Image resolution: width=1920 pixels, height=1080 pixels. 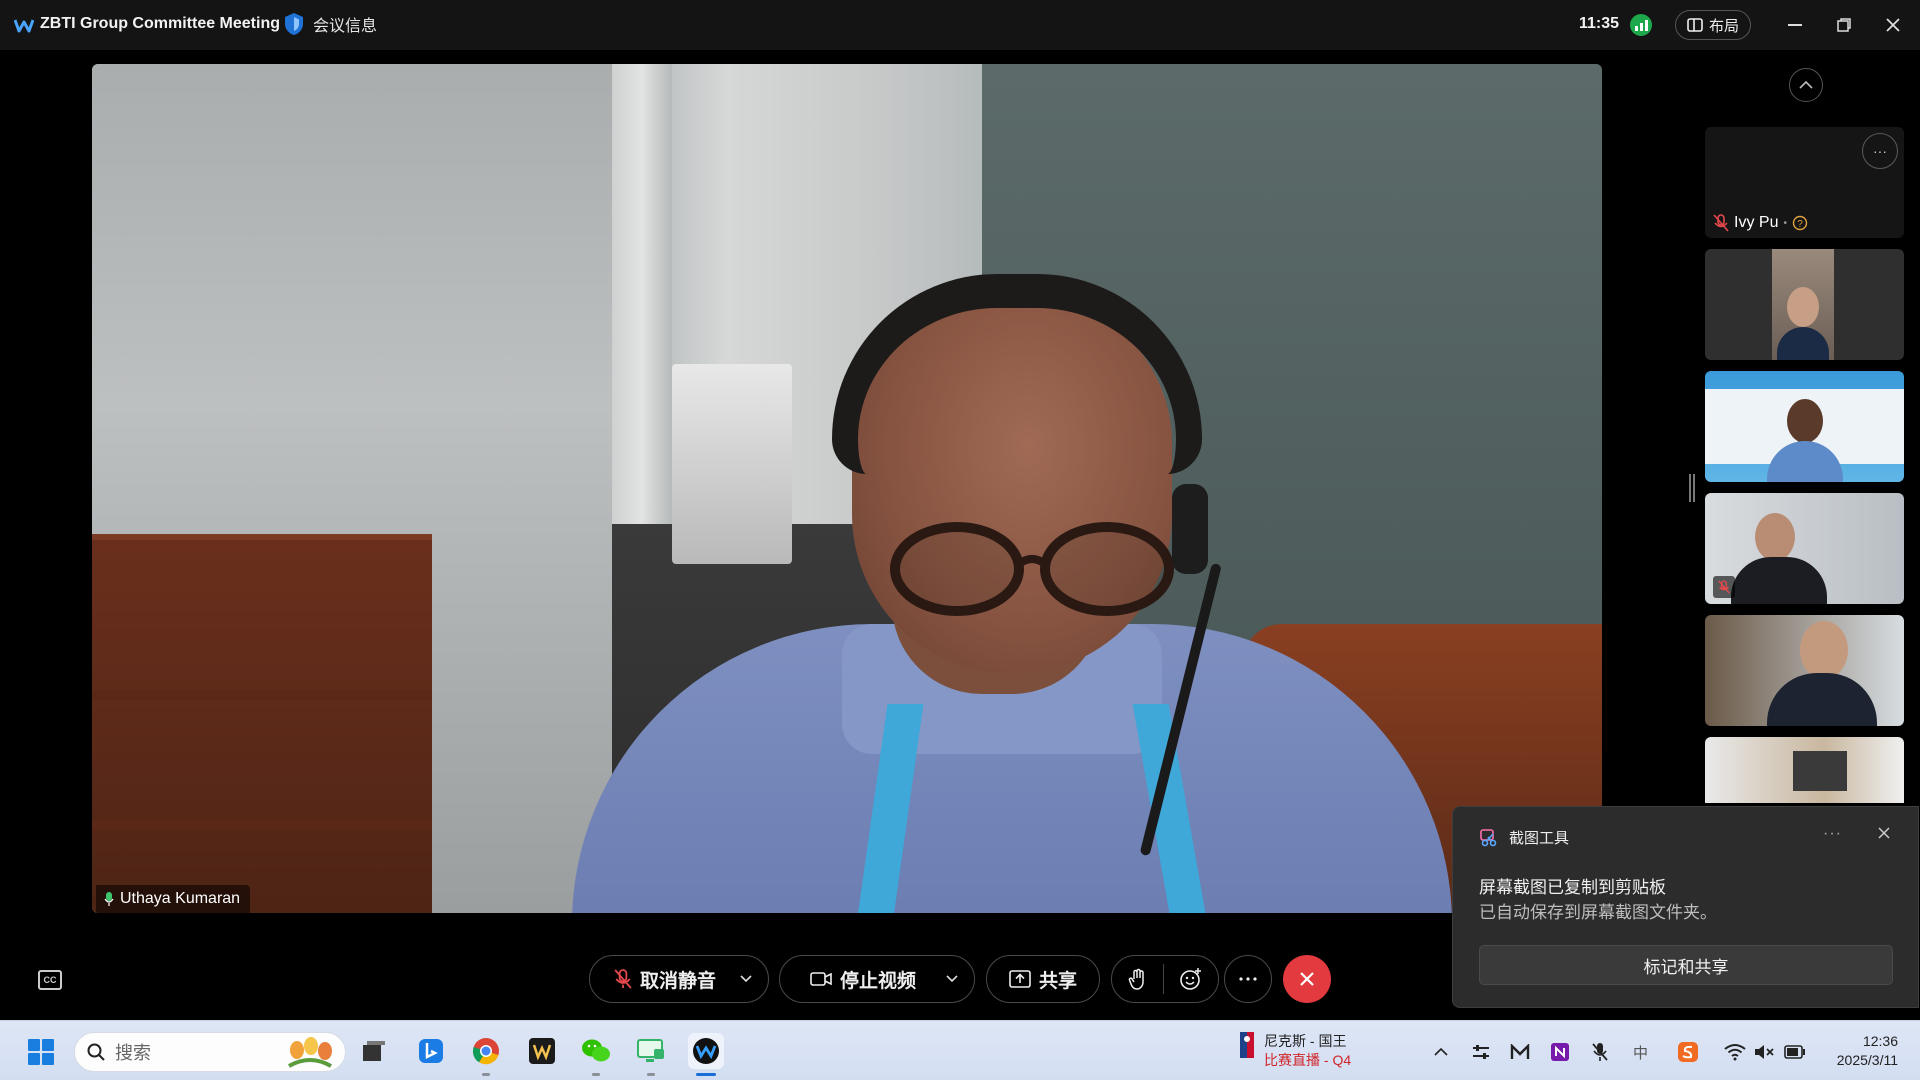 I want to click on m-app-icon, so click(x=1520, y=1051).